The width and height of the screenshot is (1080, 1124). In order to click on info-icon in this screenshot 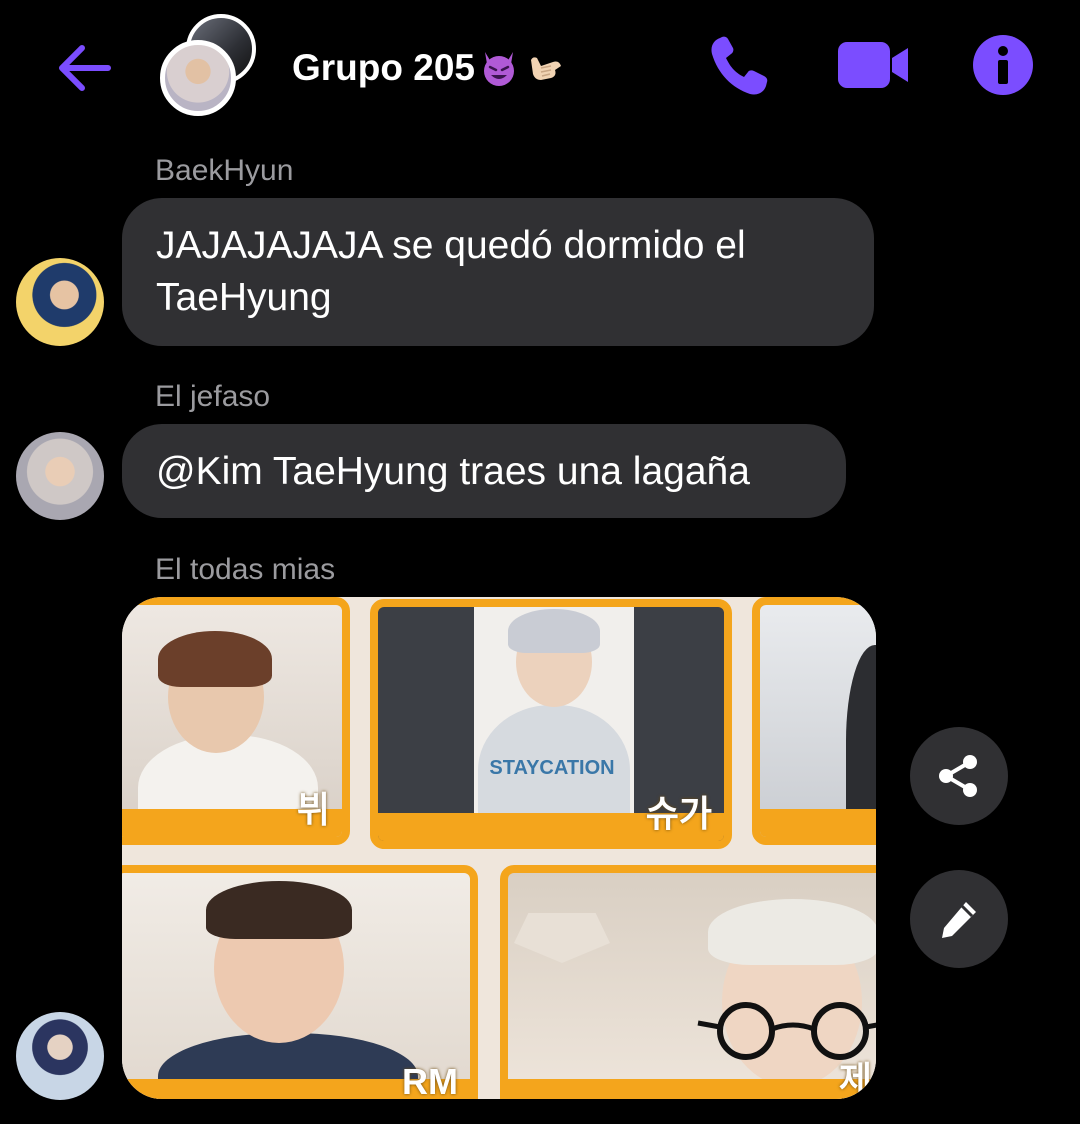, I will do `click(1003, 65)`.